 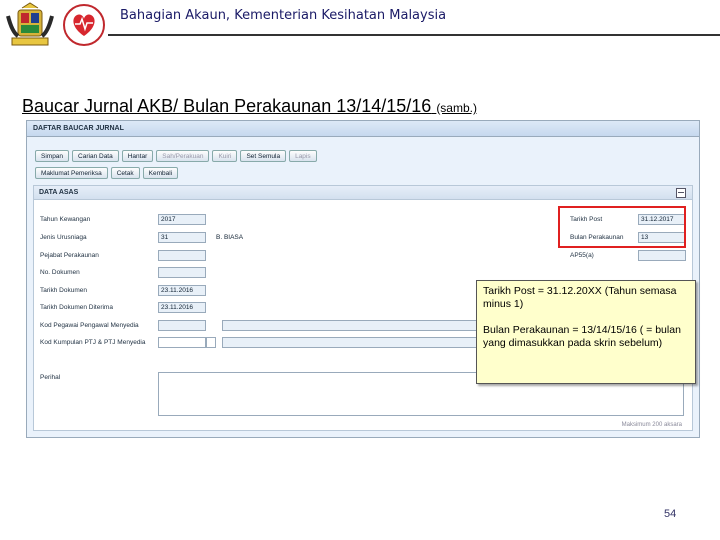 What do you see at coordinates (182, 307) in the screenshot?
I see `tarikh-dokumen-diterima-input: 23.11.2016` at bounding box center [182, 307].